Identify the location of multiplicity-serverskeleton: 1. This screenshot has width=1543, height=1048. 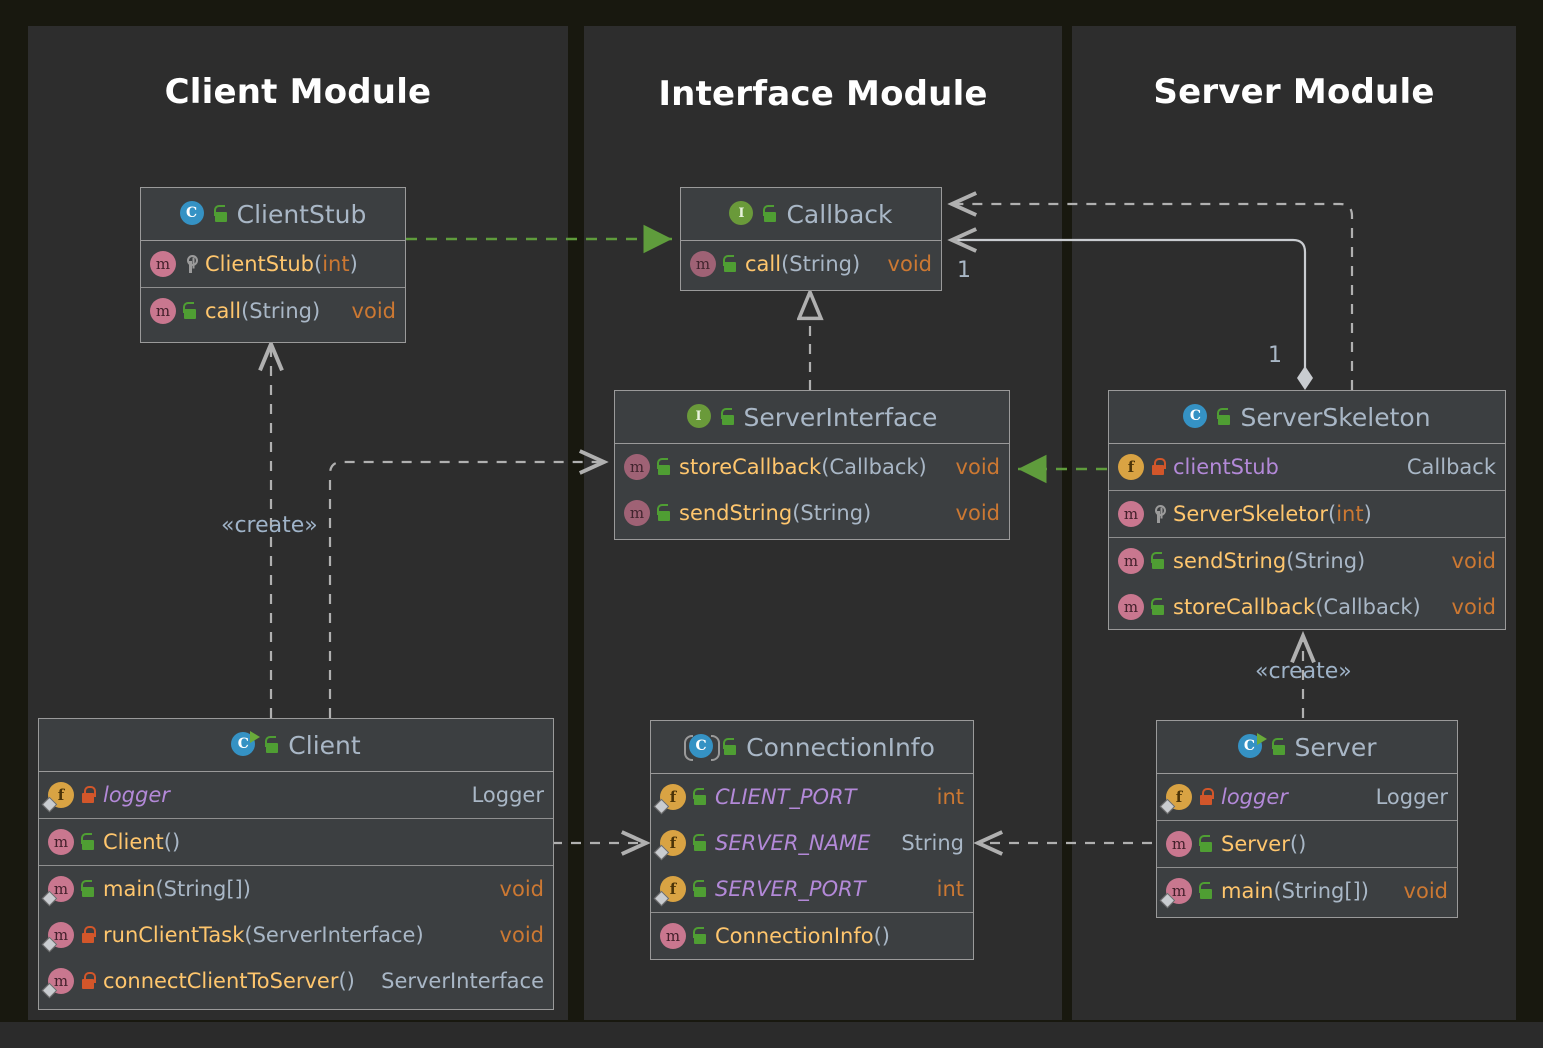
(1275, 355).